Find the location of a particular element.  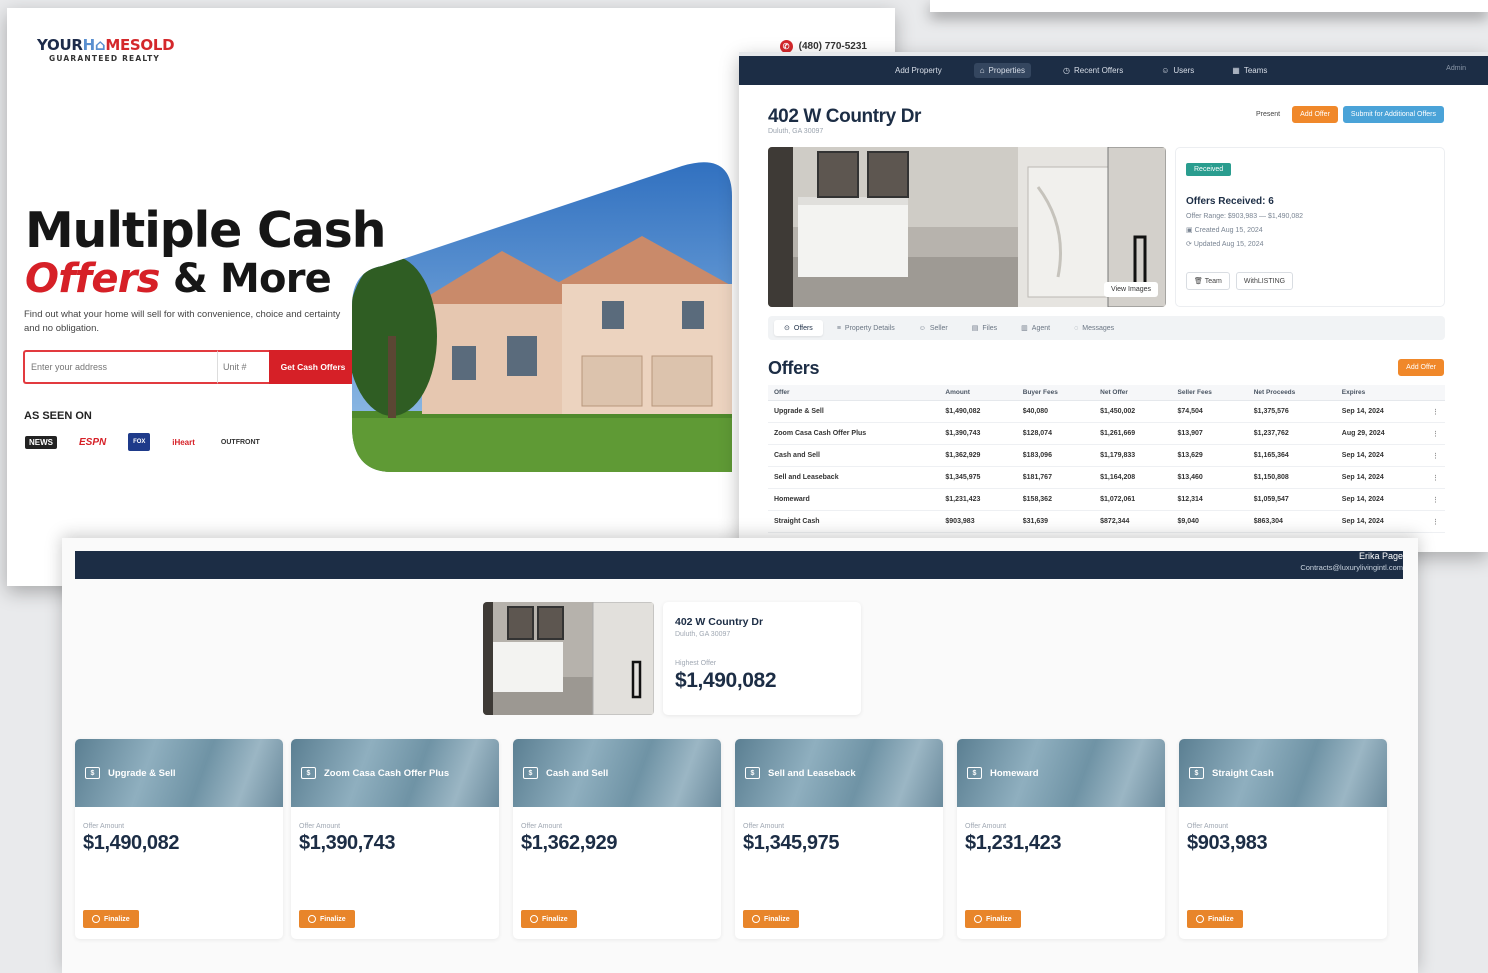

table-cell: Straight Cash is located at coordinates (854, 521).